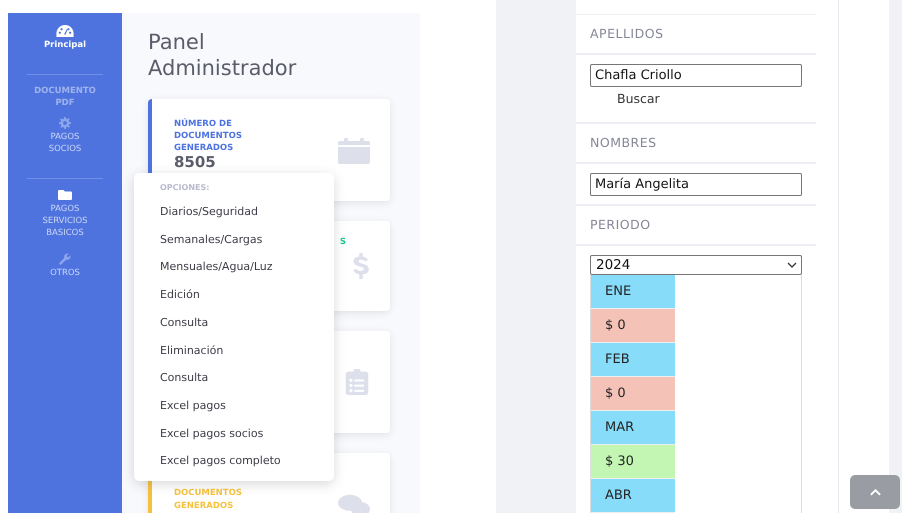 This screenshot has height=513, width=902. What do you see at coordinates (234, 212) in the screenshot?
I see `menu-item: Diarios/Seguridad` at bounding box center [234, 212].